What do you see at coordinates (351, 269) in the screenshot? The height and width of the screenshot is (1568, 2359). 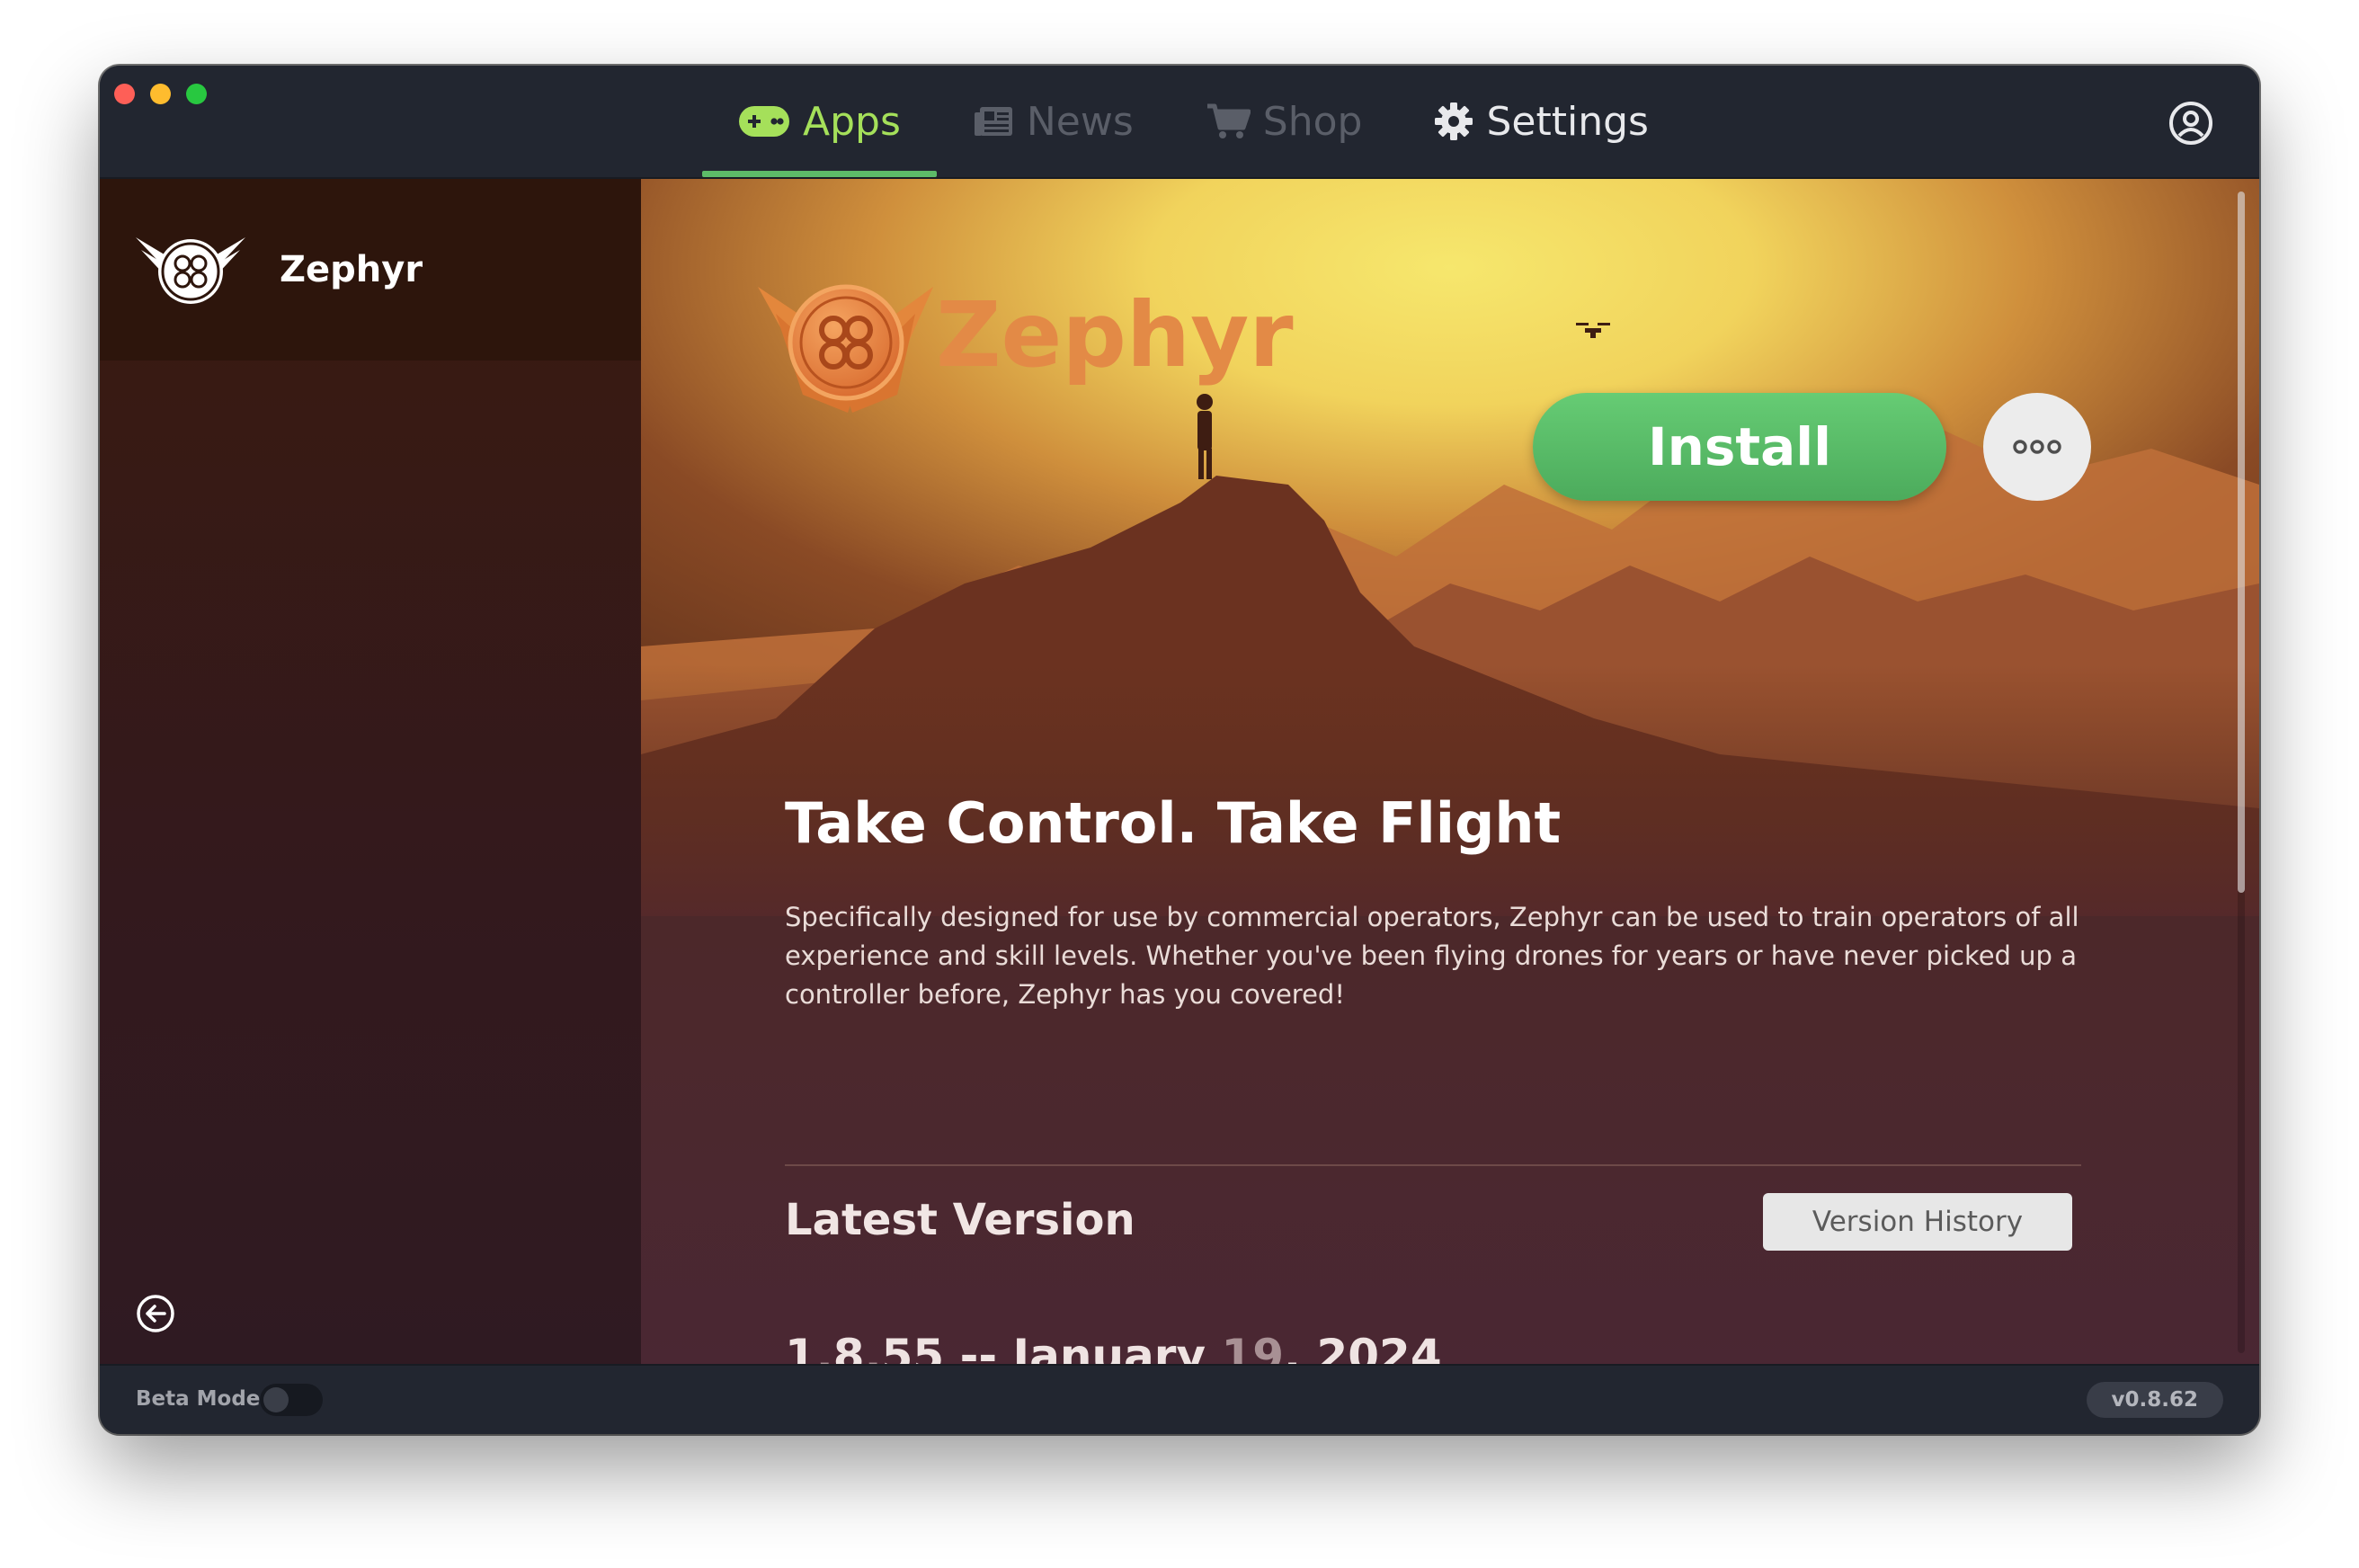 I see `sidebar-item-label: Zephyr` at bounding box center [351, 269].